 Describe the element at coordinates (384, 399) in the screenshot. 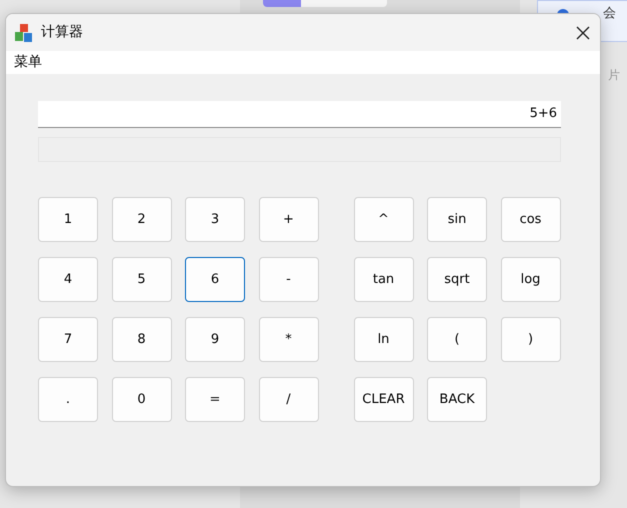

I see `keypad-key: CLEAR` at that location.